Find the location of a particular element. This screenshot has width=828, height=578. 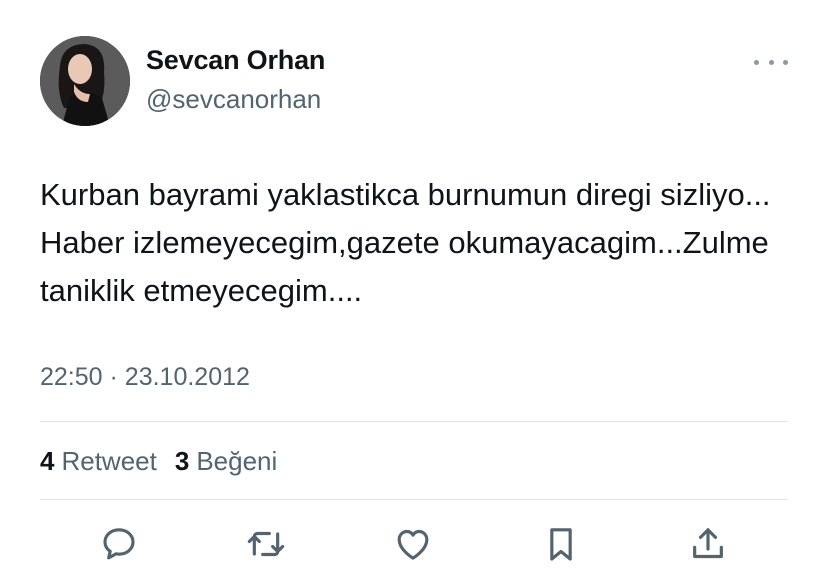

tweet-stats: 4 Retweet 3 Beğeni is located at coordinates (158, 461).